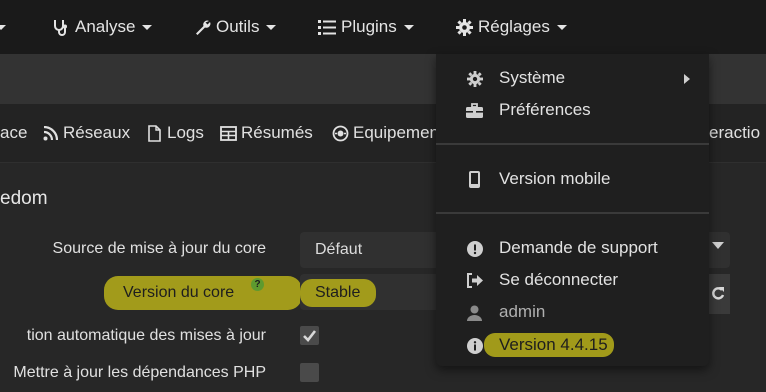  I want to click on checkmark-icon, so click(310, 336).